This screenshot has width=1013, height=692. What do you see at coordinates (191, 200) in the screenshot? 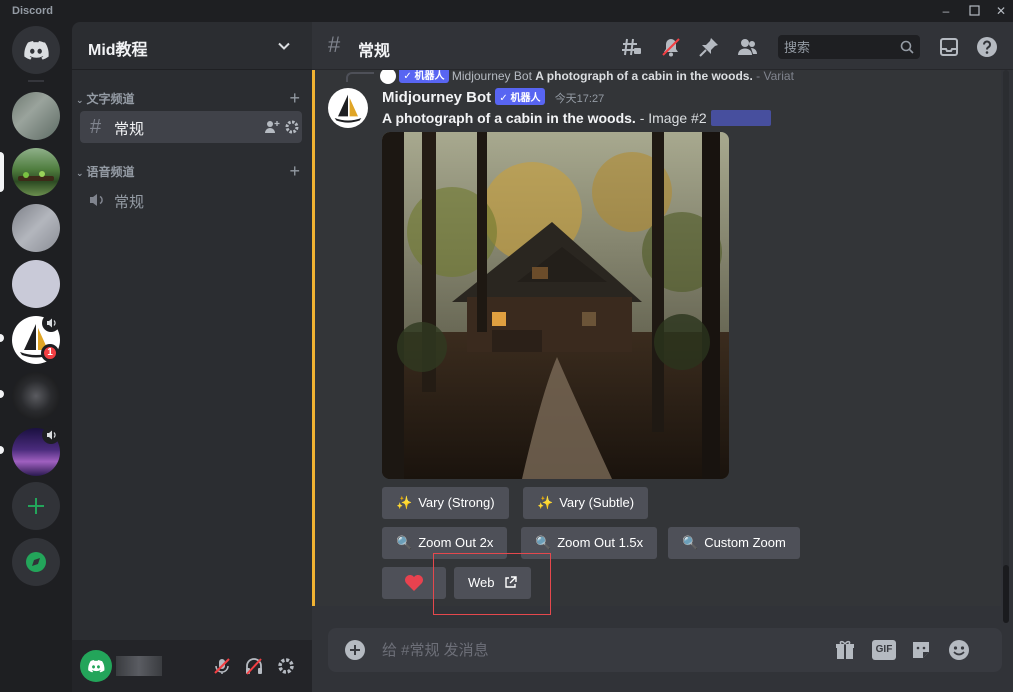
I see `channel-item-voice: 常规` at bounding box center [191, 200].